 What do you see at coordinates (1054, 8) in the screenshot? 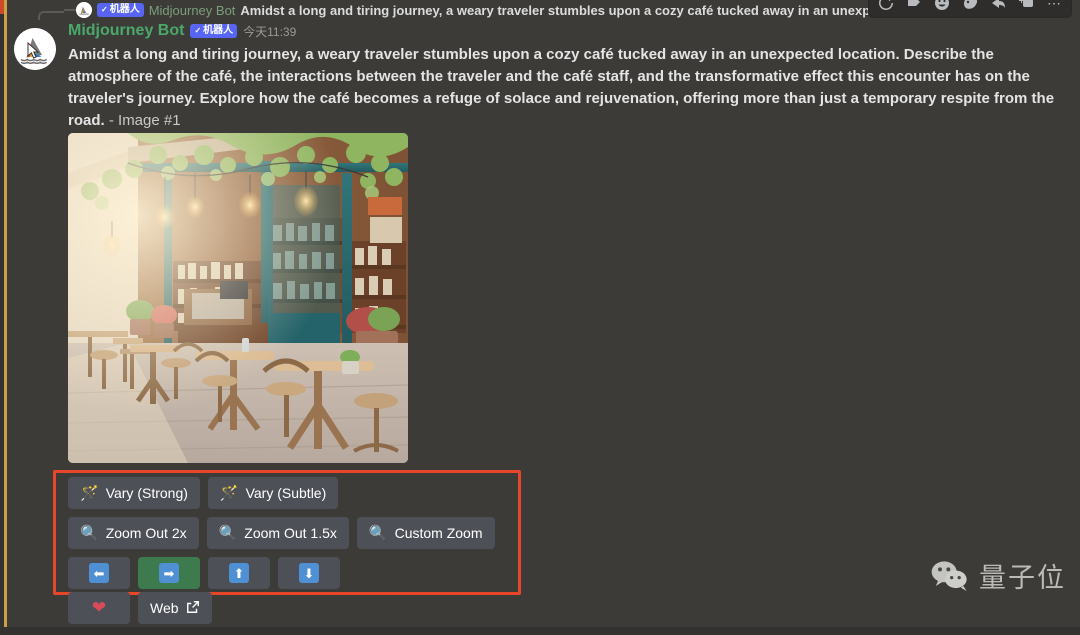
I see `more-options-icon: ⋯` at bounding box center [1054, 8].